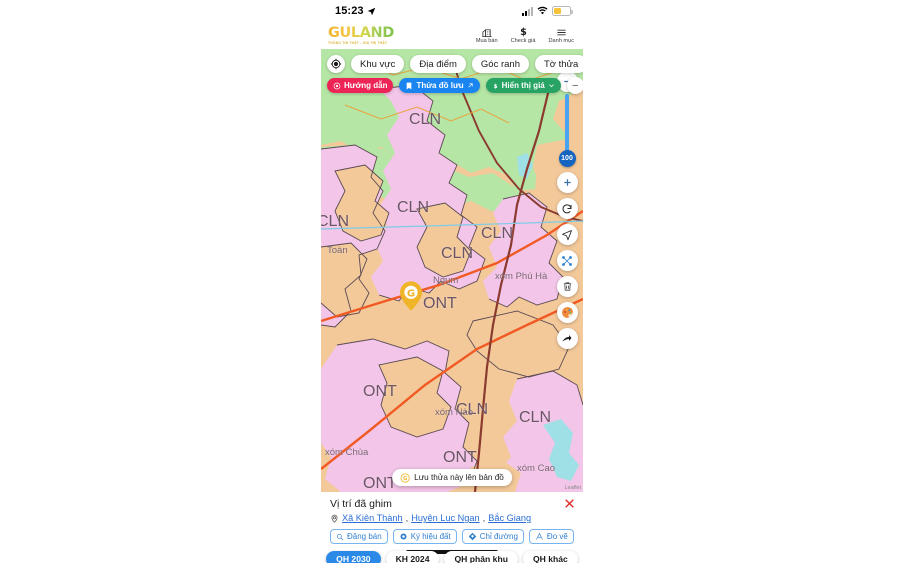 This screenshot has height=563, width=903. What do you see at coordinates (487, 32) in the screenshot?
I see `house-building-icon` at bounding box center [487, 32].